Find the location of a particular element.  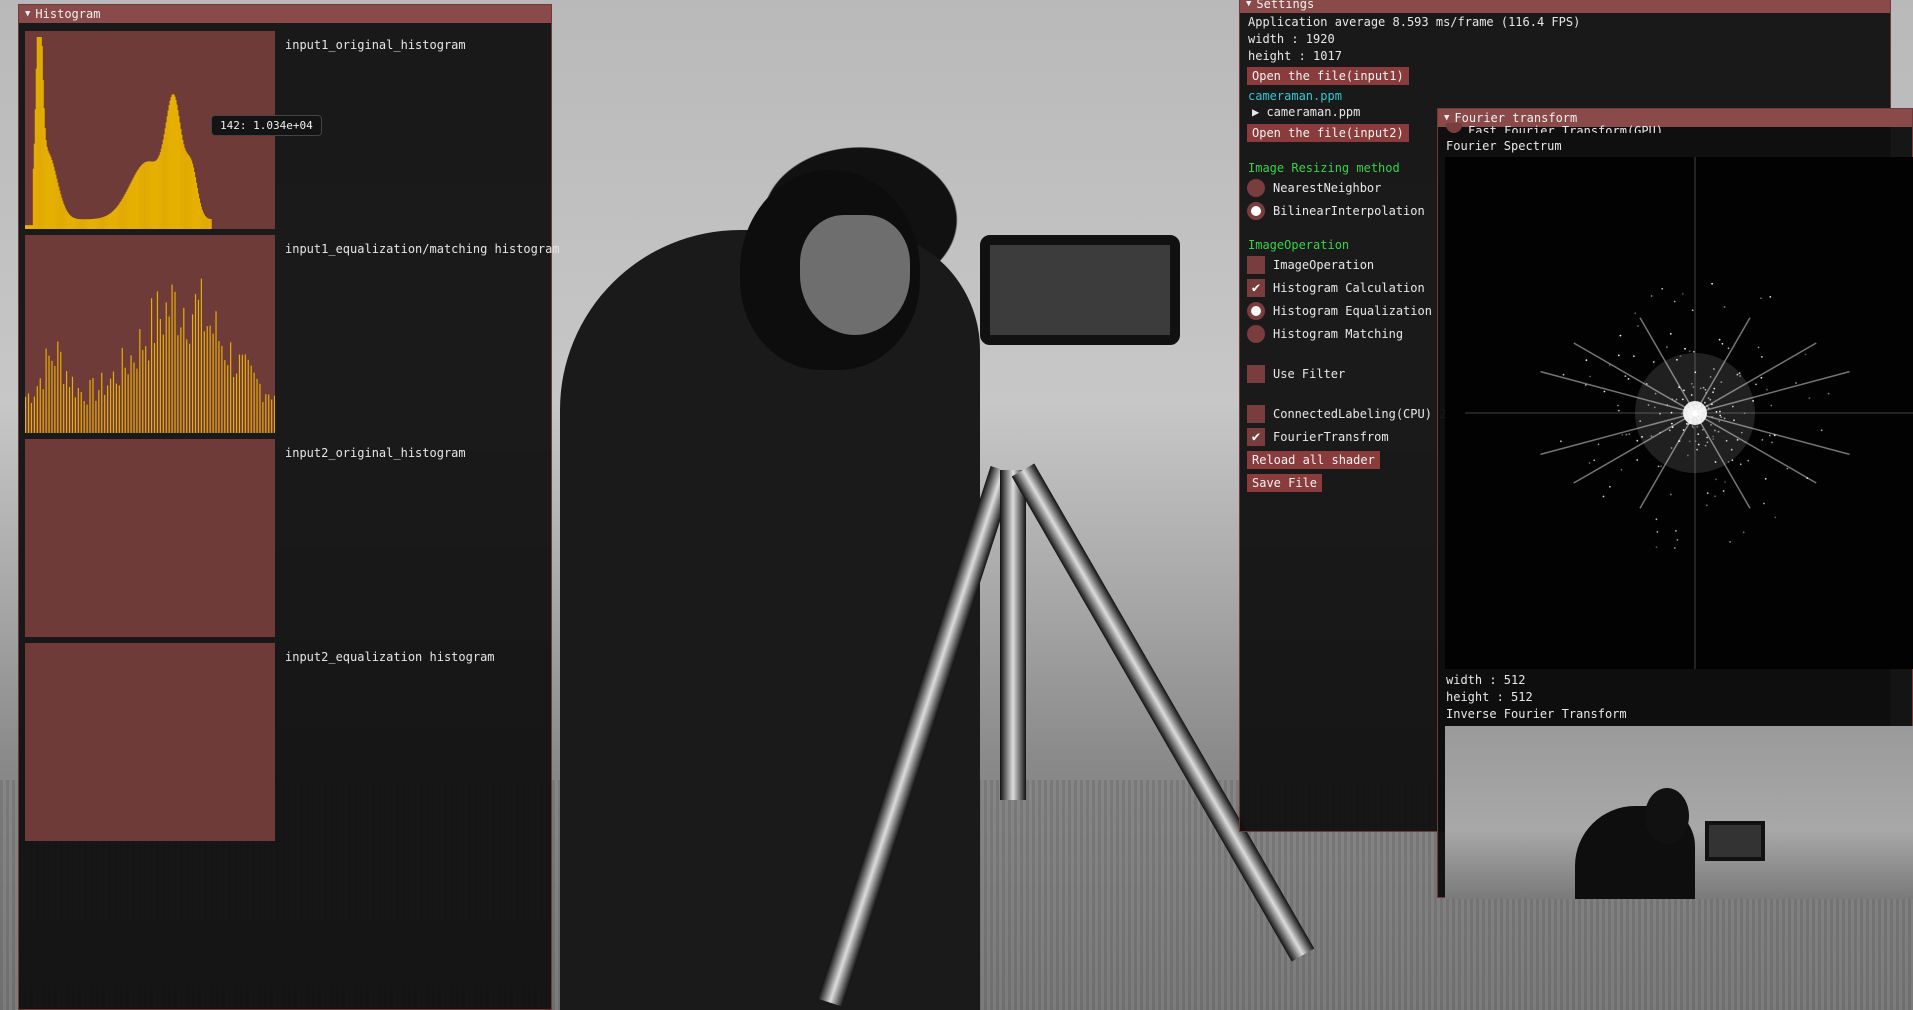

checkbox-imageoperation: ImageOperation is located at coordinates (1310, 265).